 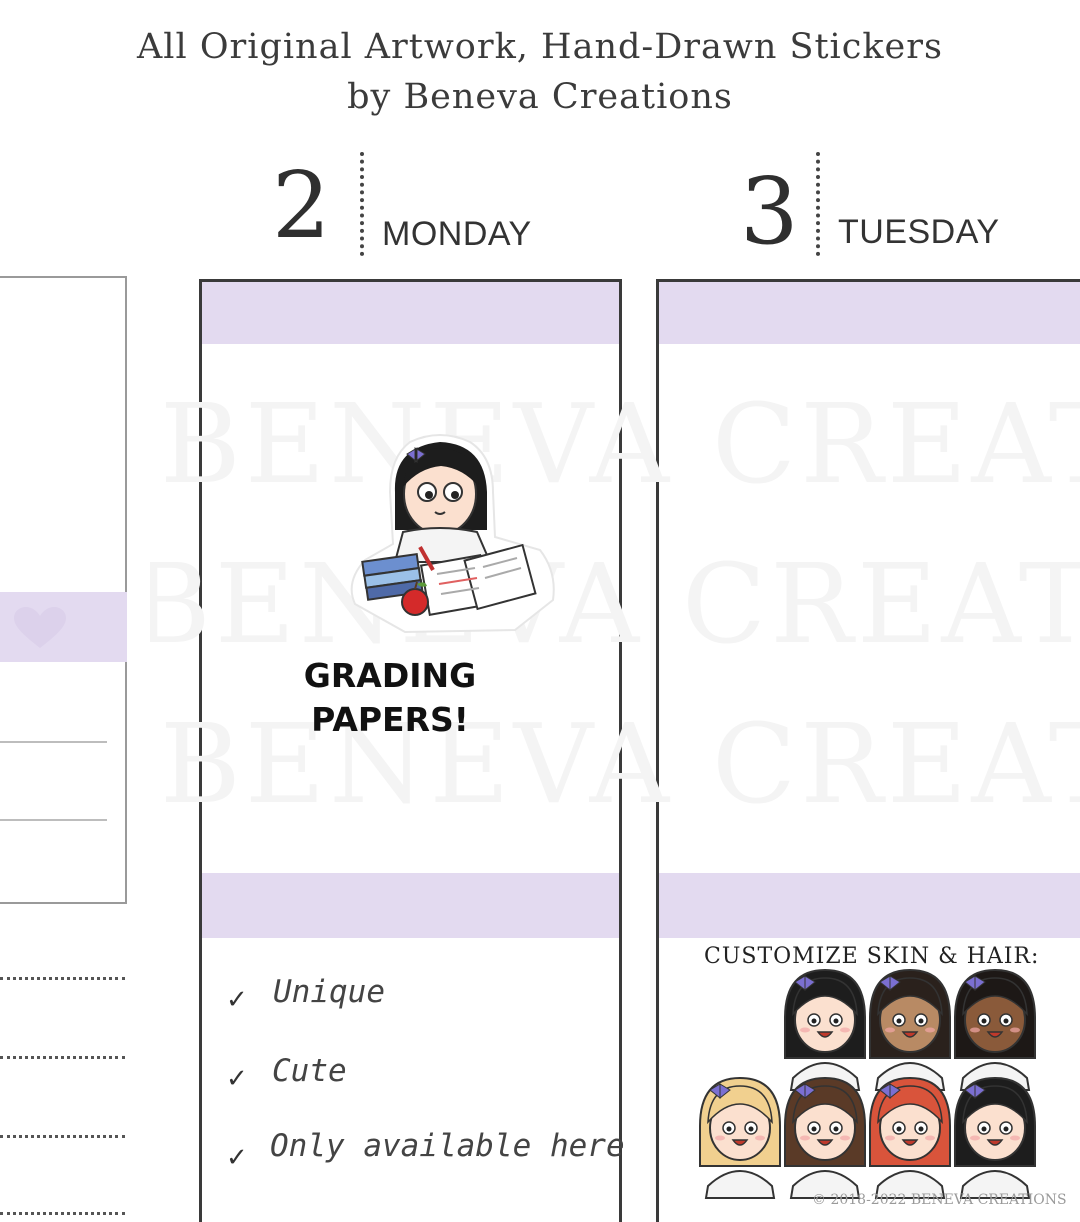 What do you see at coordinates (410, 905) in the screenshot?
I see `monday-mid-band` at bounding box center [410, 905].